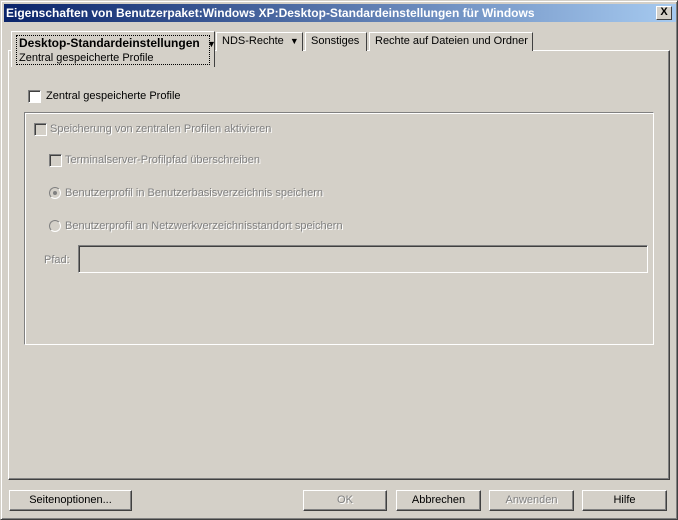 Image resolution: width=678 pixels, height=520 pixels. What do you see at coordinates (624, 500) in the screenshot?
I see `help-button: Hilfe` at bounding box center [624, 500].